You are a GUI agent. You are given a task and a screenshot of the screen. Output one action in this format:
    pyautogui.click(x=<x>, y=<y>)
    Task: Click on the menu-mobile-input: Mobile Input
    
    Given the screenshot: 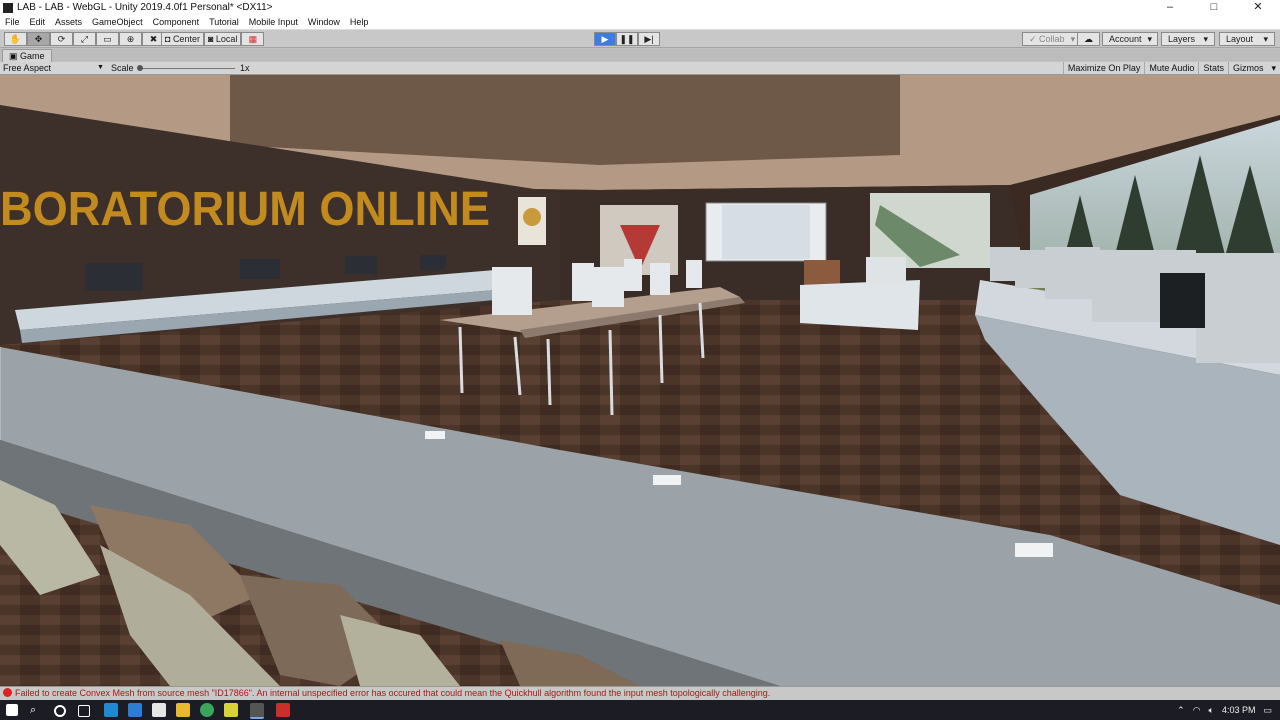 What is the action you would take?
    pyautogui.click(x=273, y=22)
    